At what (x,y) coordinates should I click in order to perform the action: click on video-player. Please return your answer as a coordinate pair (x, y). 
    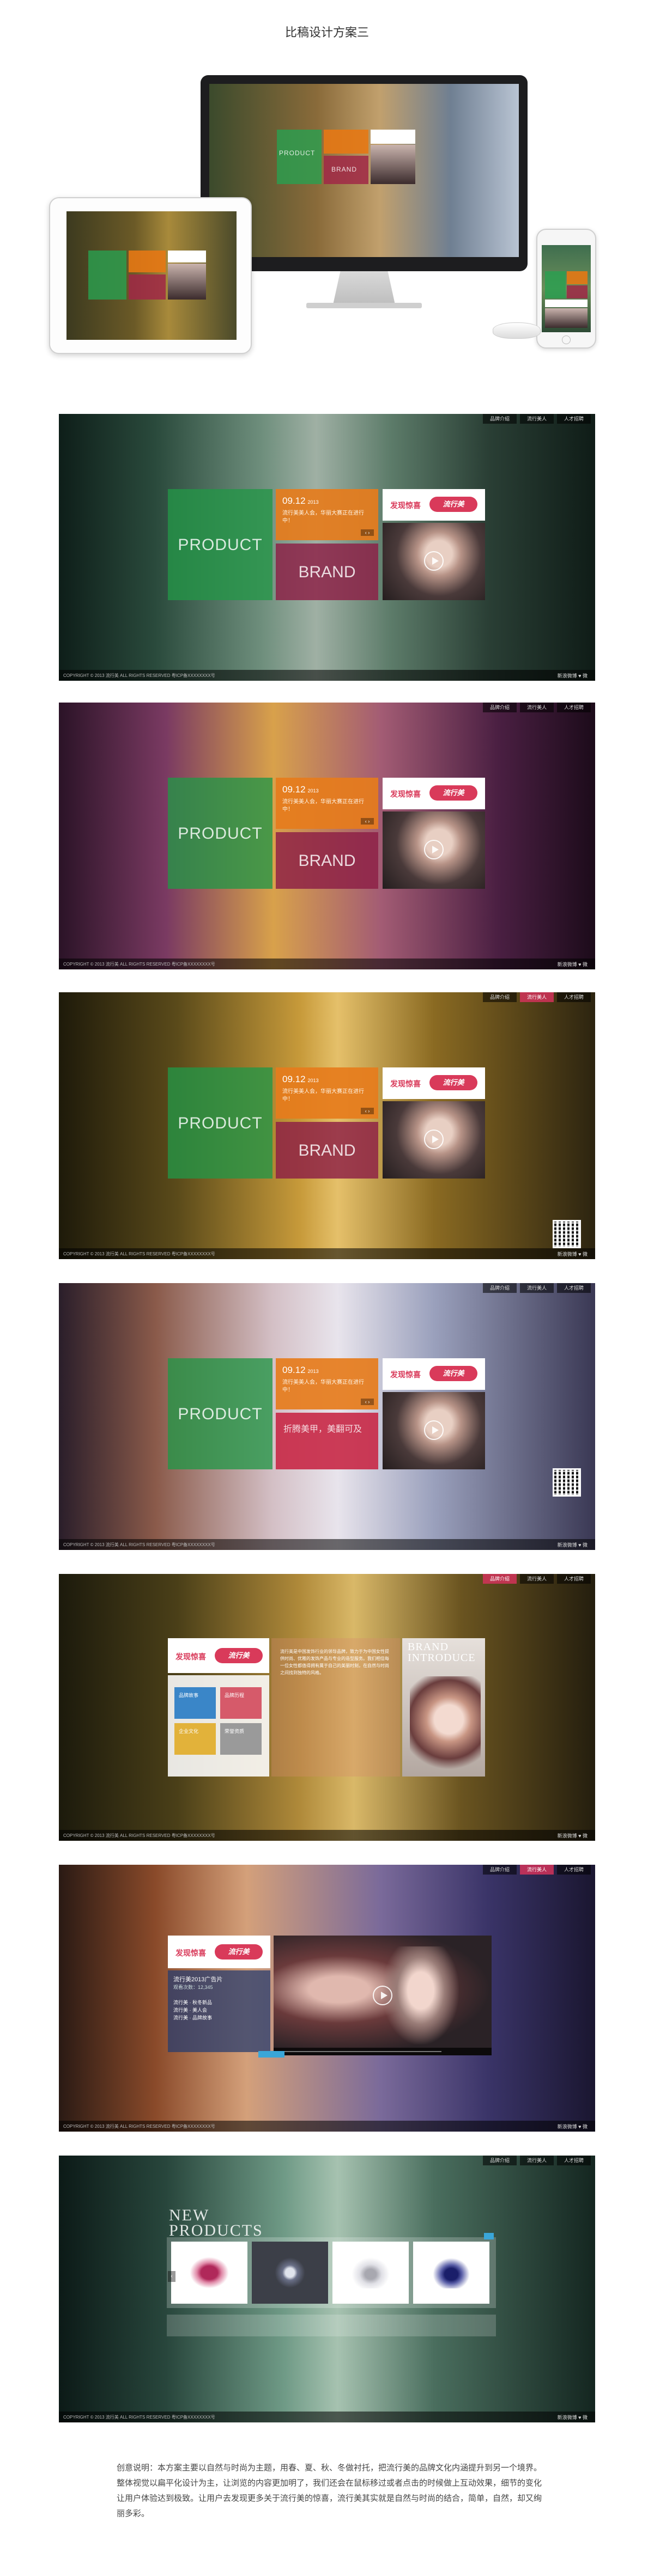
    Looking at the image, I should click on (383, 1995).